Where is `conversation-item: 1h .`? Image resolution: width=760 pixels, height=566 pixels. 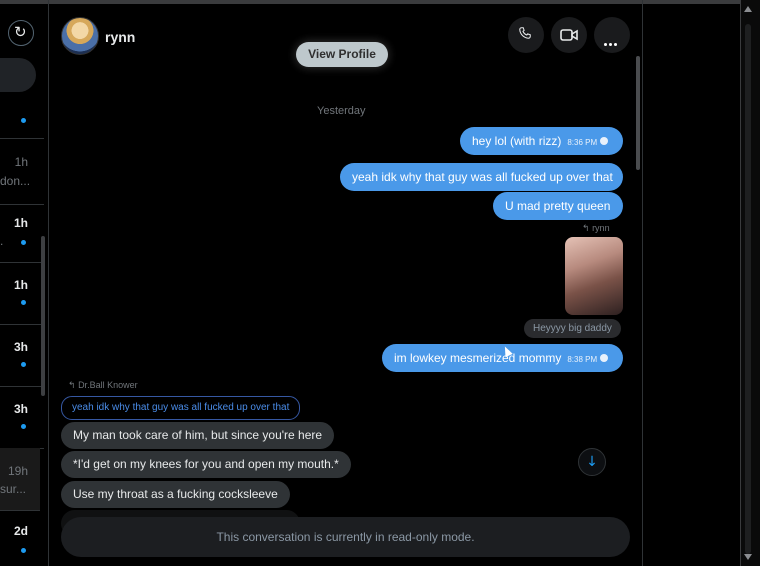
conversation-item: 1h . is located at coordinates (22, 233).